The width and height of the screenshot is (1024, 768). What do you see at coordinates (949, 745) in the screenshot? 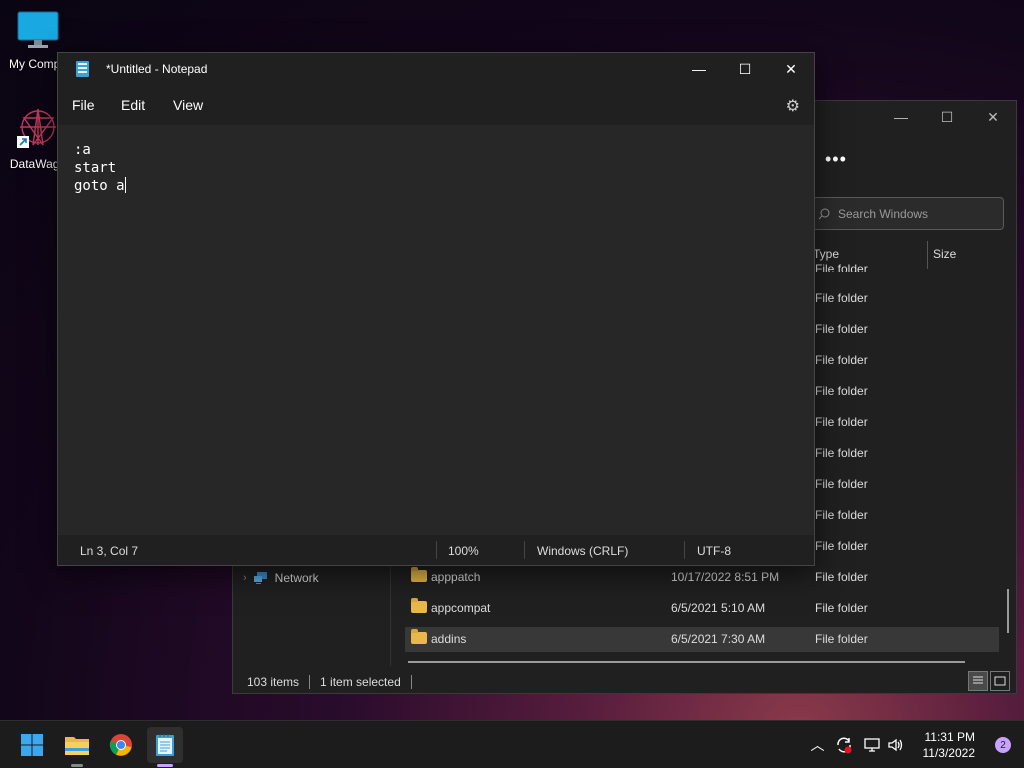
I see `taskbar-clock: 11:31 PM 11/3/2022` at bounding box center [949, 745].